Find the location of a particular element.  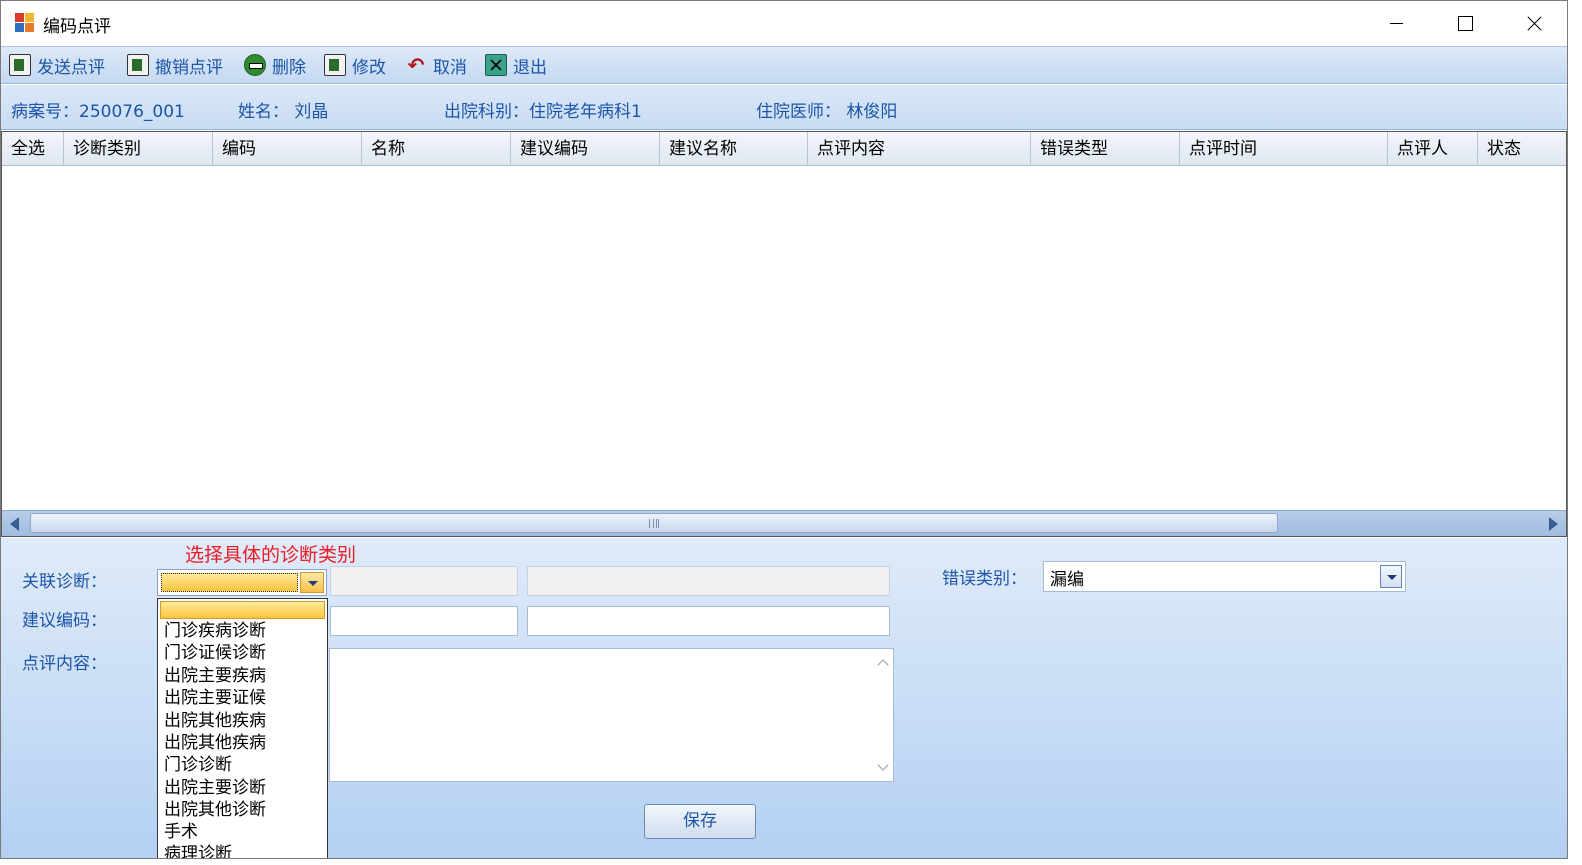

dropdown-item: 门诊证候诊断 is located at coordinates (215, 653).